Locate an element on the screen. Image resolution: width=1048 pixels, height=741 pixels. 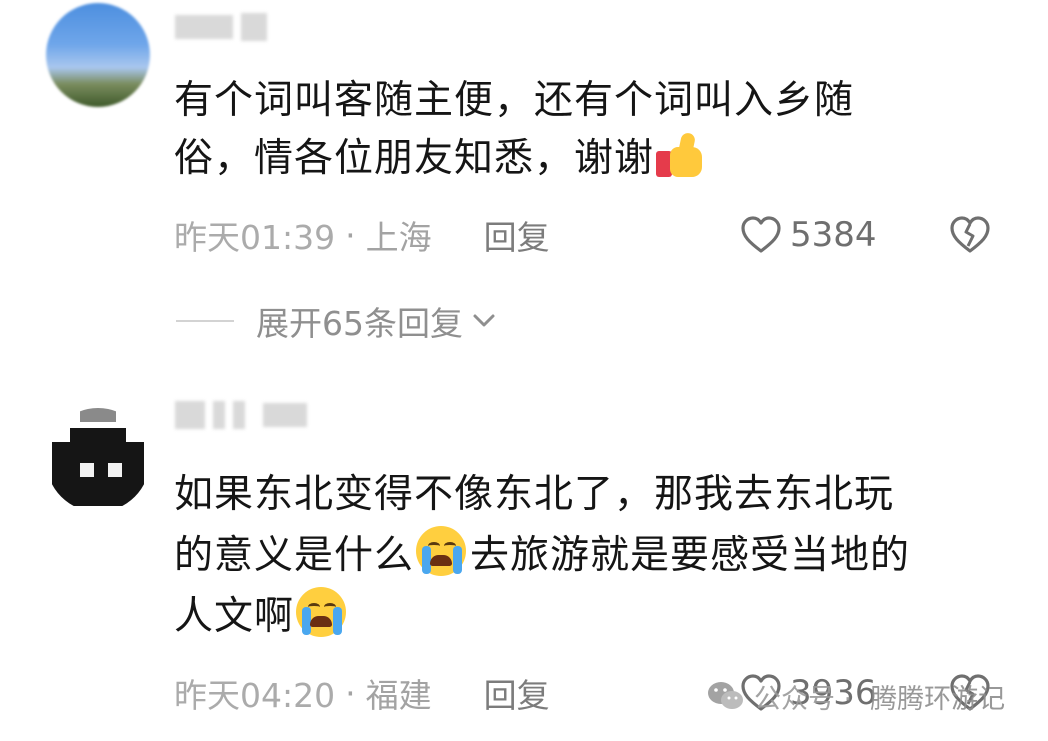
comment-text-line: 如果东北变得不像东北了，那我去东北玩 is located at coordinates (534, 494).